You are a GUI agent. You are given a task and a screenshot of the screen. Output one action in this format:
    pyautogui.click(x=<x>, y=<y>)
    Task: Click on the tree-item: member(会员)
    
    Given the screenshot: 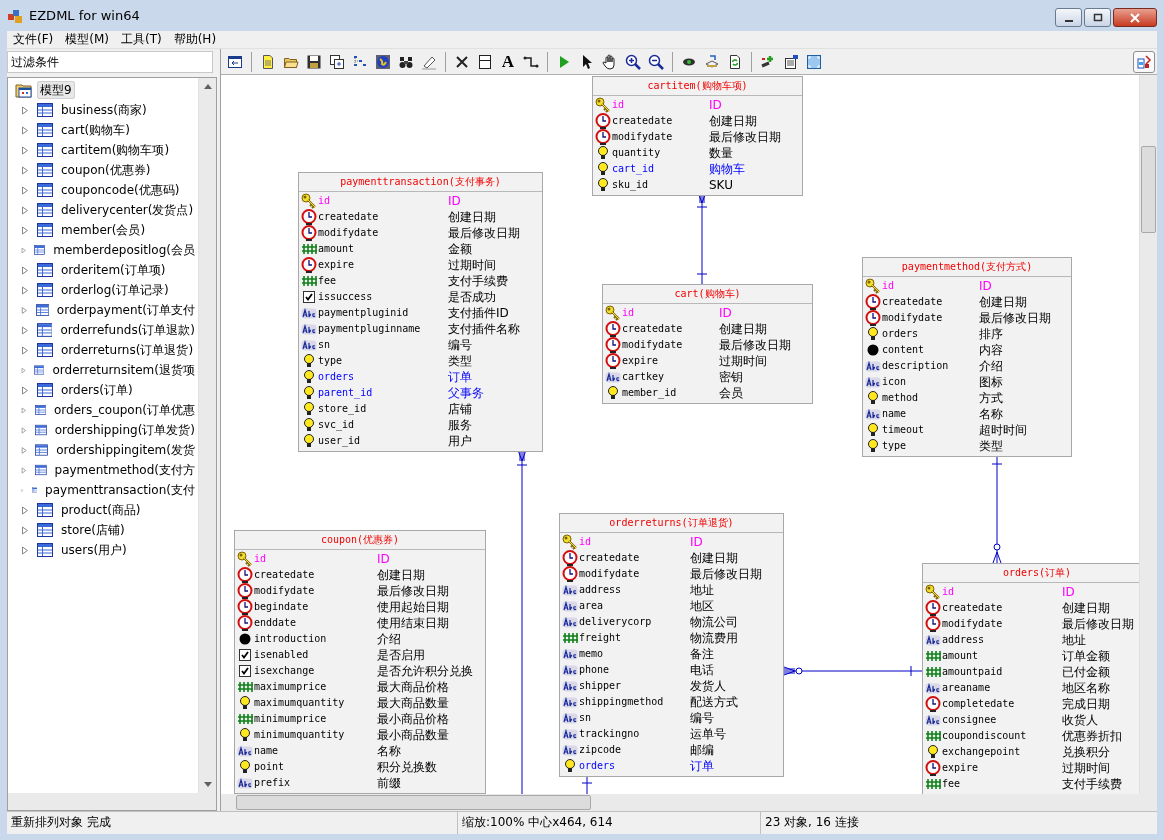 What is the action you would take?
    pyautogui.click(x=103, y=230)
    